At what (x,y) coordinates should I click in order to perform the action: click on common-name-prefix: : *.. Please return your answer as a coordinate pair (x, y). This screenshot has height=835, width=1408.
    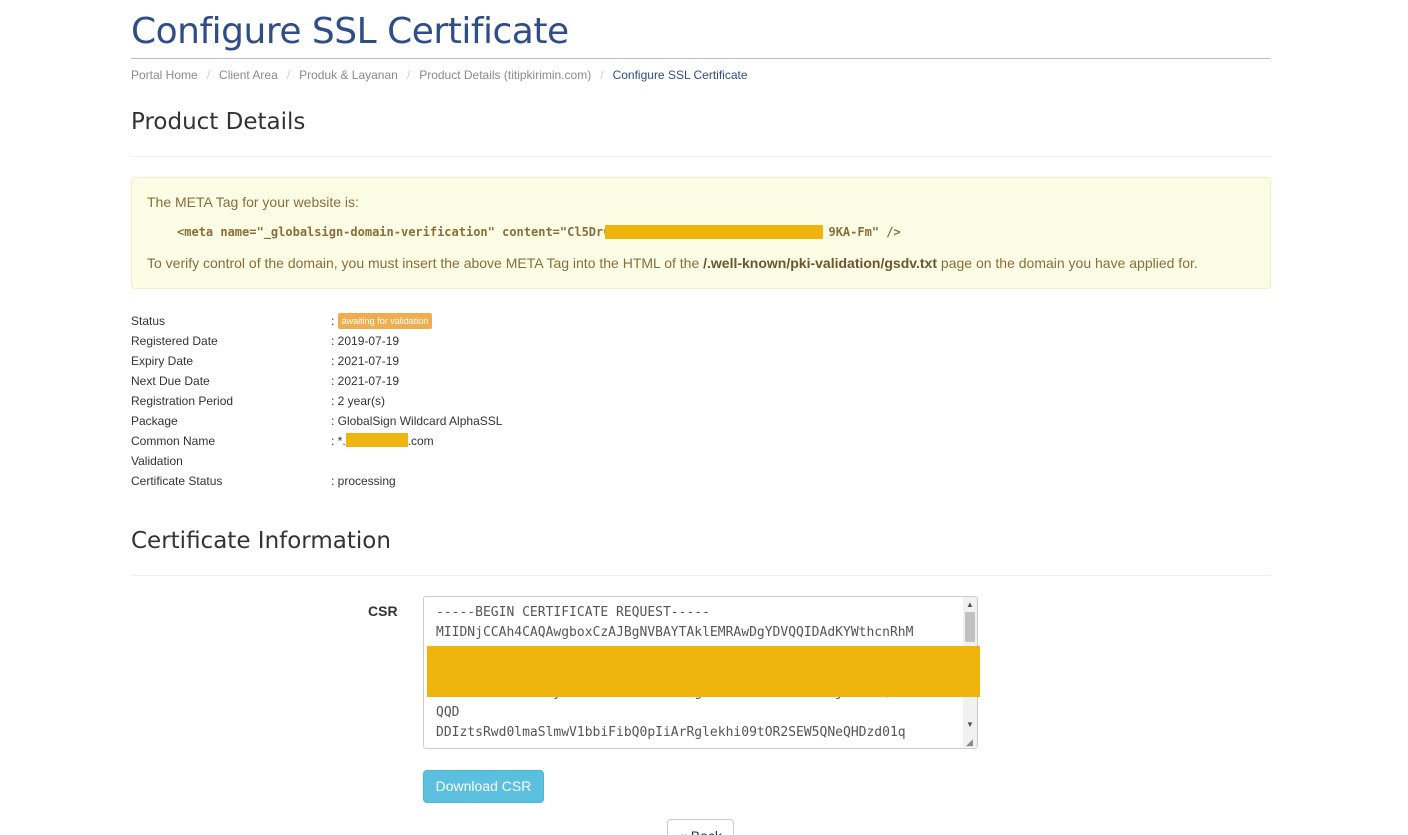
    Looking at the image, I should click on (338, 441).